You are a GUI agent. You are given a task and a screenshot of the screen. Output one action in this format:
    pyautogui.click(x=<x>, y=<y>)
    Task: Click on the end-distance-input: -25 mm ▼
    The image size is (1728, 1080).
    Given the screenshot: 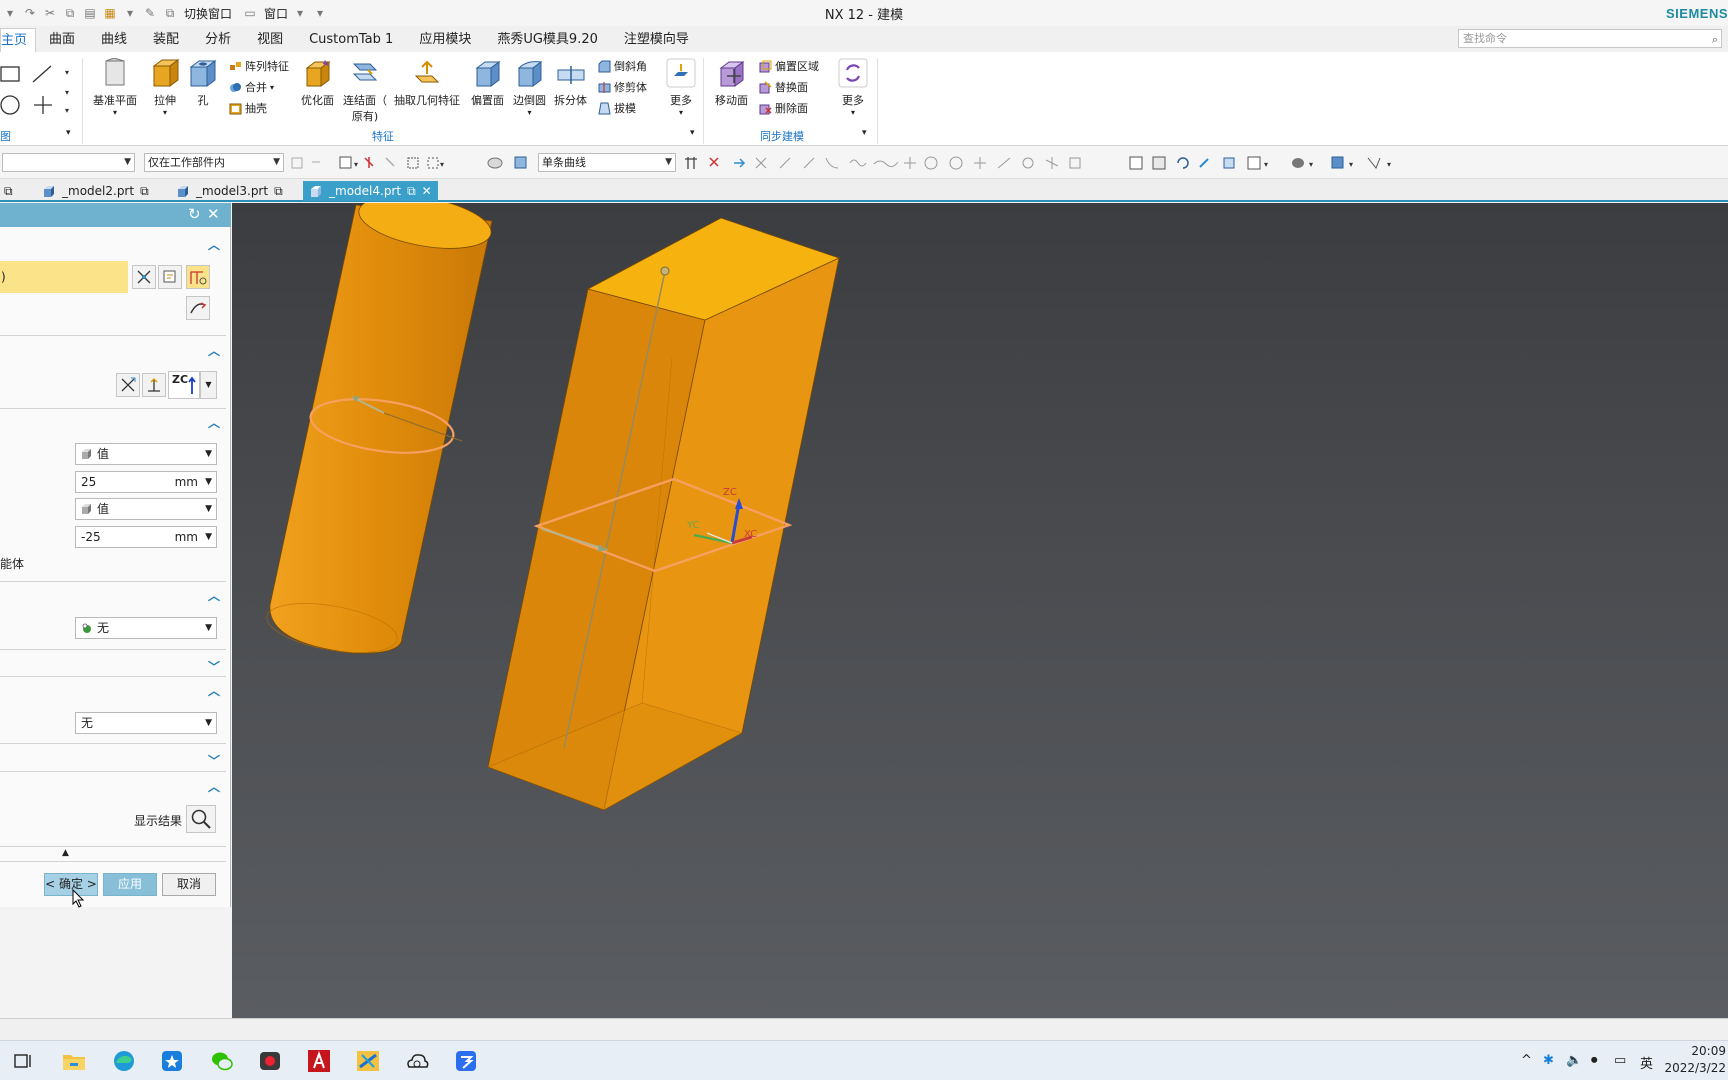 What is the action you would take?
    pyautogui.click(x=146, y=537)
    